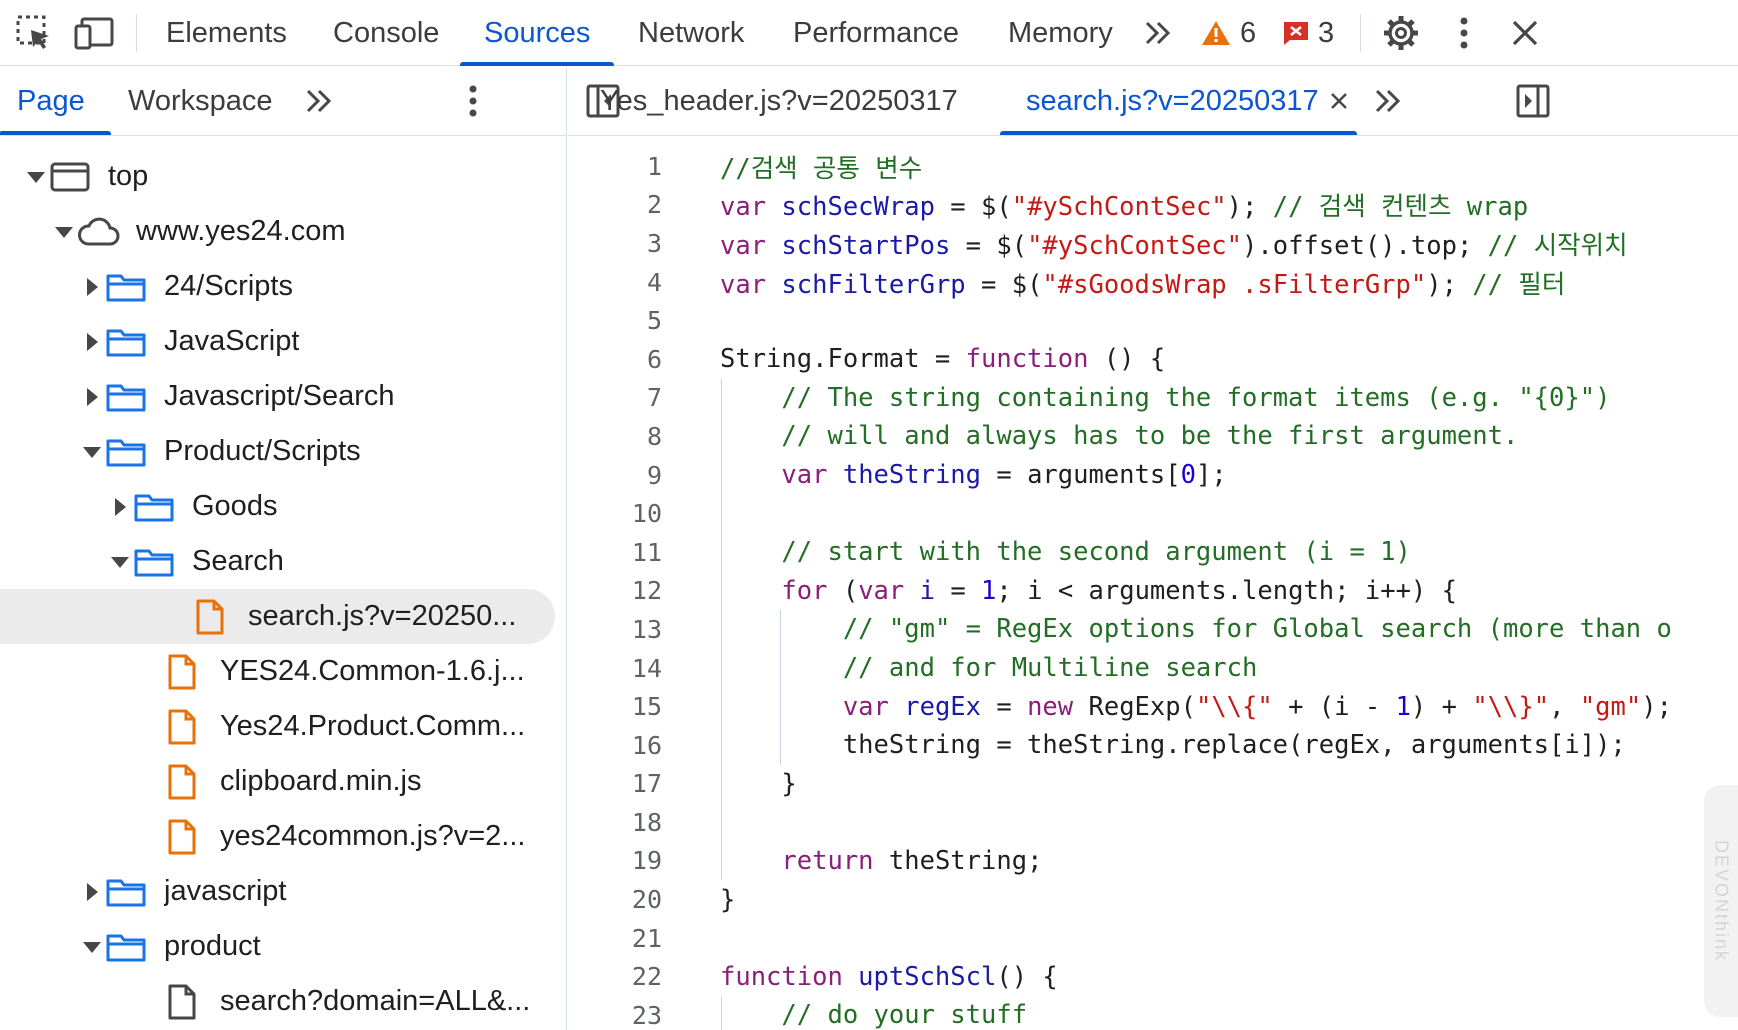 The image size is (1738, 1030). I want to click on line-number: 5, so click(615, 320).